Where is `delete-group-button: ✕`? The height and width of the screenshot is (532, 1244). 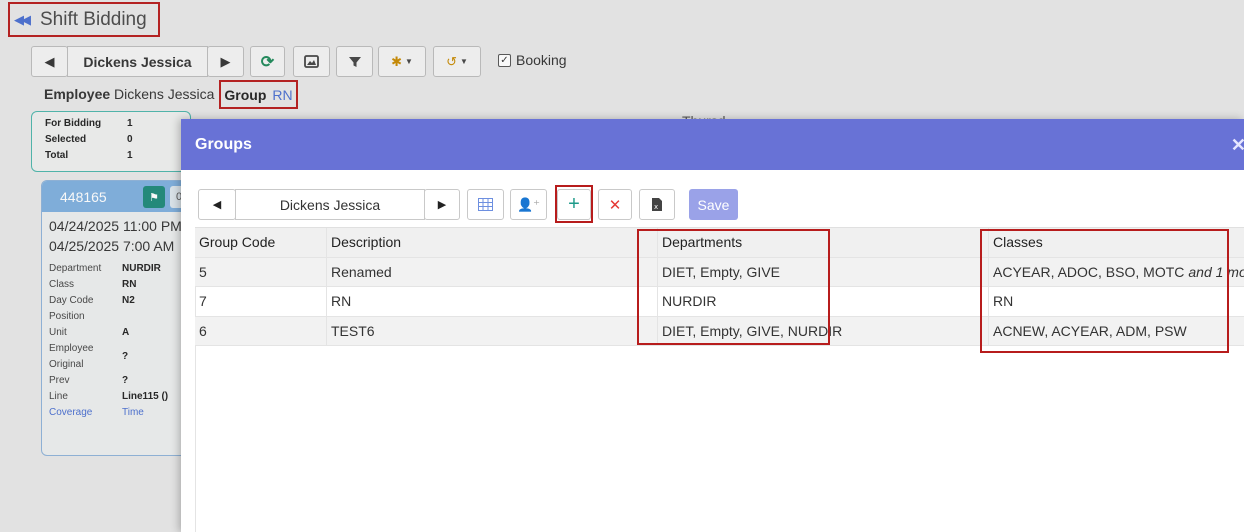 delete-group-button: ✕ is located at coordinates (615, 204).